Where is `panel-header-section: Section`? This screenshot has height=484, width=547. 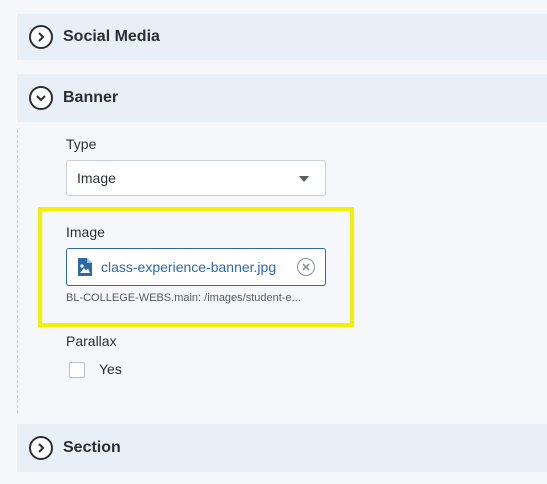 panel-header-section: Section is located at coordinates (282, 448).